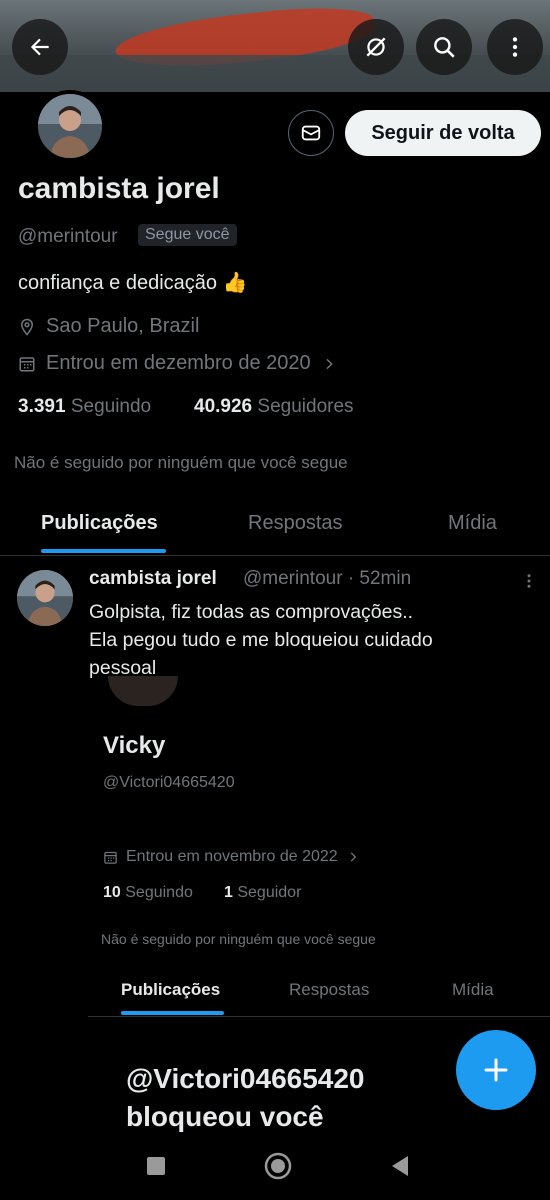  I want to click on joined-text: Entrou em dezembro de 2020, so click(178, 363).